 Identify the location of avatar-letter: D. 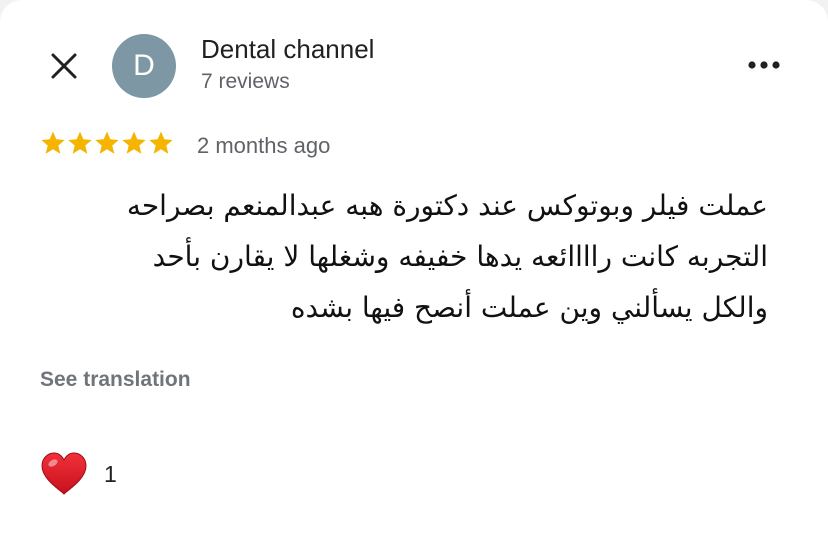
(144, 65).